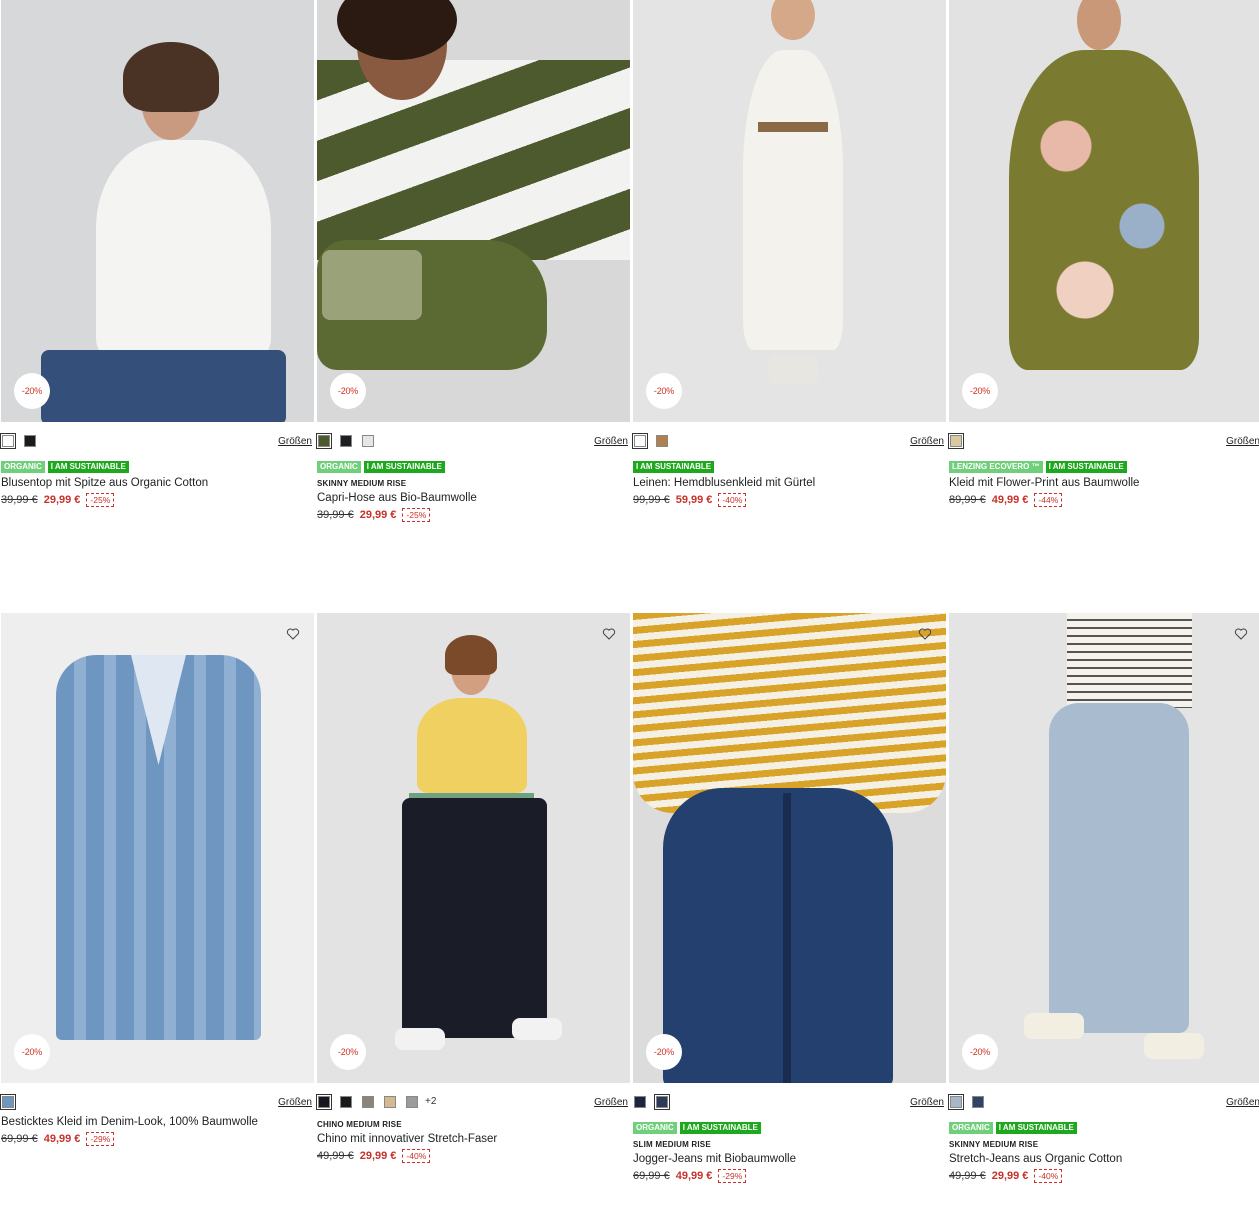 The height and width of the screenshot is (1209, 1259). I want to click on product-name: Leinen: Hemdblusenkleid mit Gürtel, so click(789, 483).